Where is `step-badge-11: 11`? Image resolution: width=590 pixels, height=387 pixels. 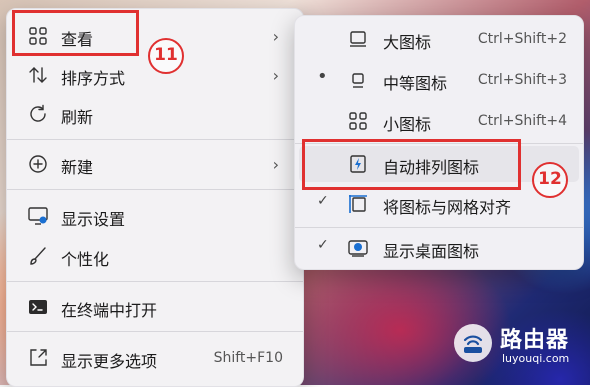
step-badge-11: 11 is located at coordinates (166, 56).